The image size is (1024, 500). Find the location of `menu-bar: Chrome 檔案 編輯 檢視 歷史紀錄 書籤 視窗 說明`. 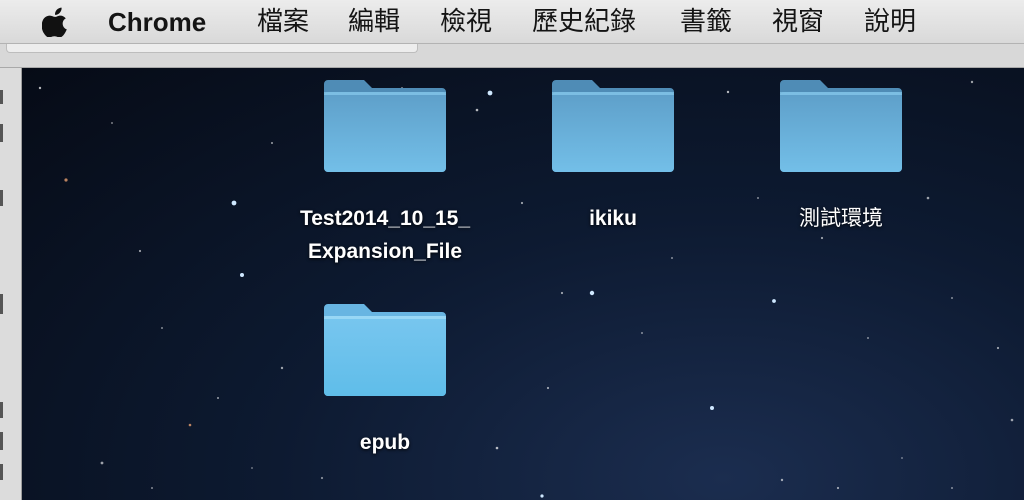

menu-bar: Chrome 檔案 編輯 檢視 歷史紀錄 書籤 視窗 說明 is located at coordinates (512, 22).